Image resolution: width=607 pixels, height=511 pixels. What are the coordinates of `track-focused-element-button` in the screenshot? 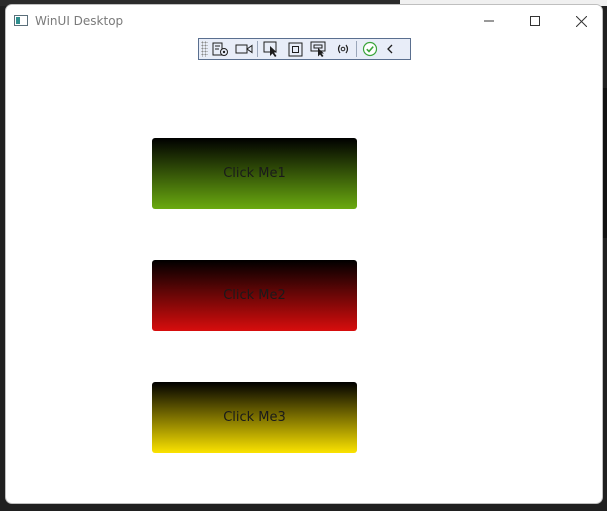 It's located at (319, 49).